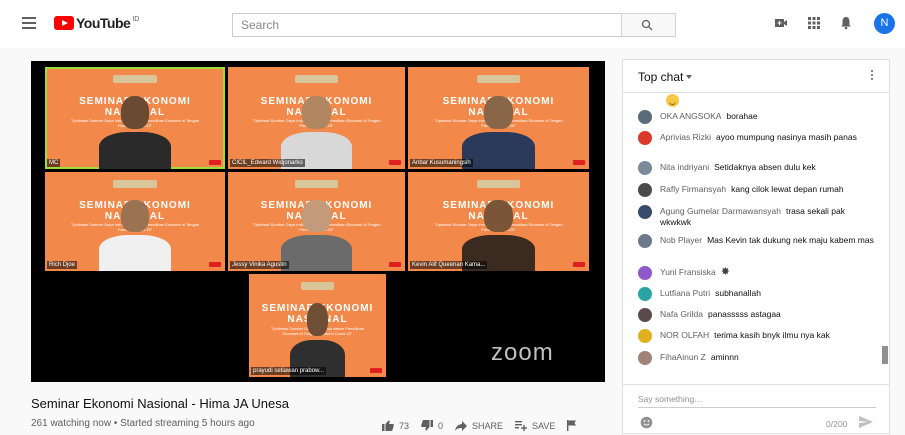 The width and height of the screenshot is (905, 435). I want to click on participant-name: Jessy Vinika Agustin, so click(259, 265).